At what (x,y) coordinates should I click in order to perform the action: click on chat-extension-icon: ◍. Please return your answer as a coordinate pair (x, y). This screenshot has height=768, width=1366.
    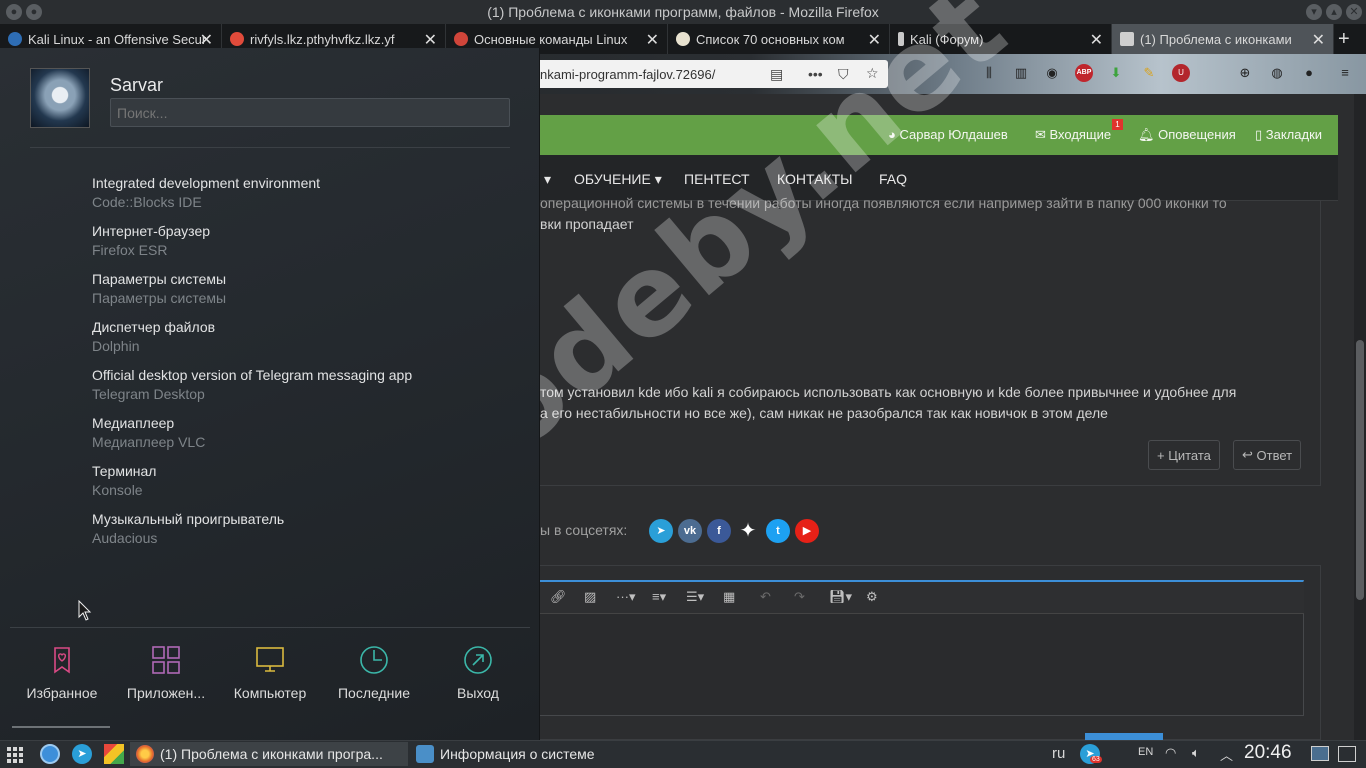
    Looking at the image, I should click on (1277, 73).